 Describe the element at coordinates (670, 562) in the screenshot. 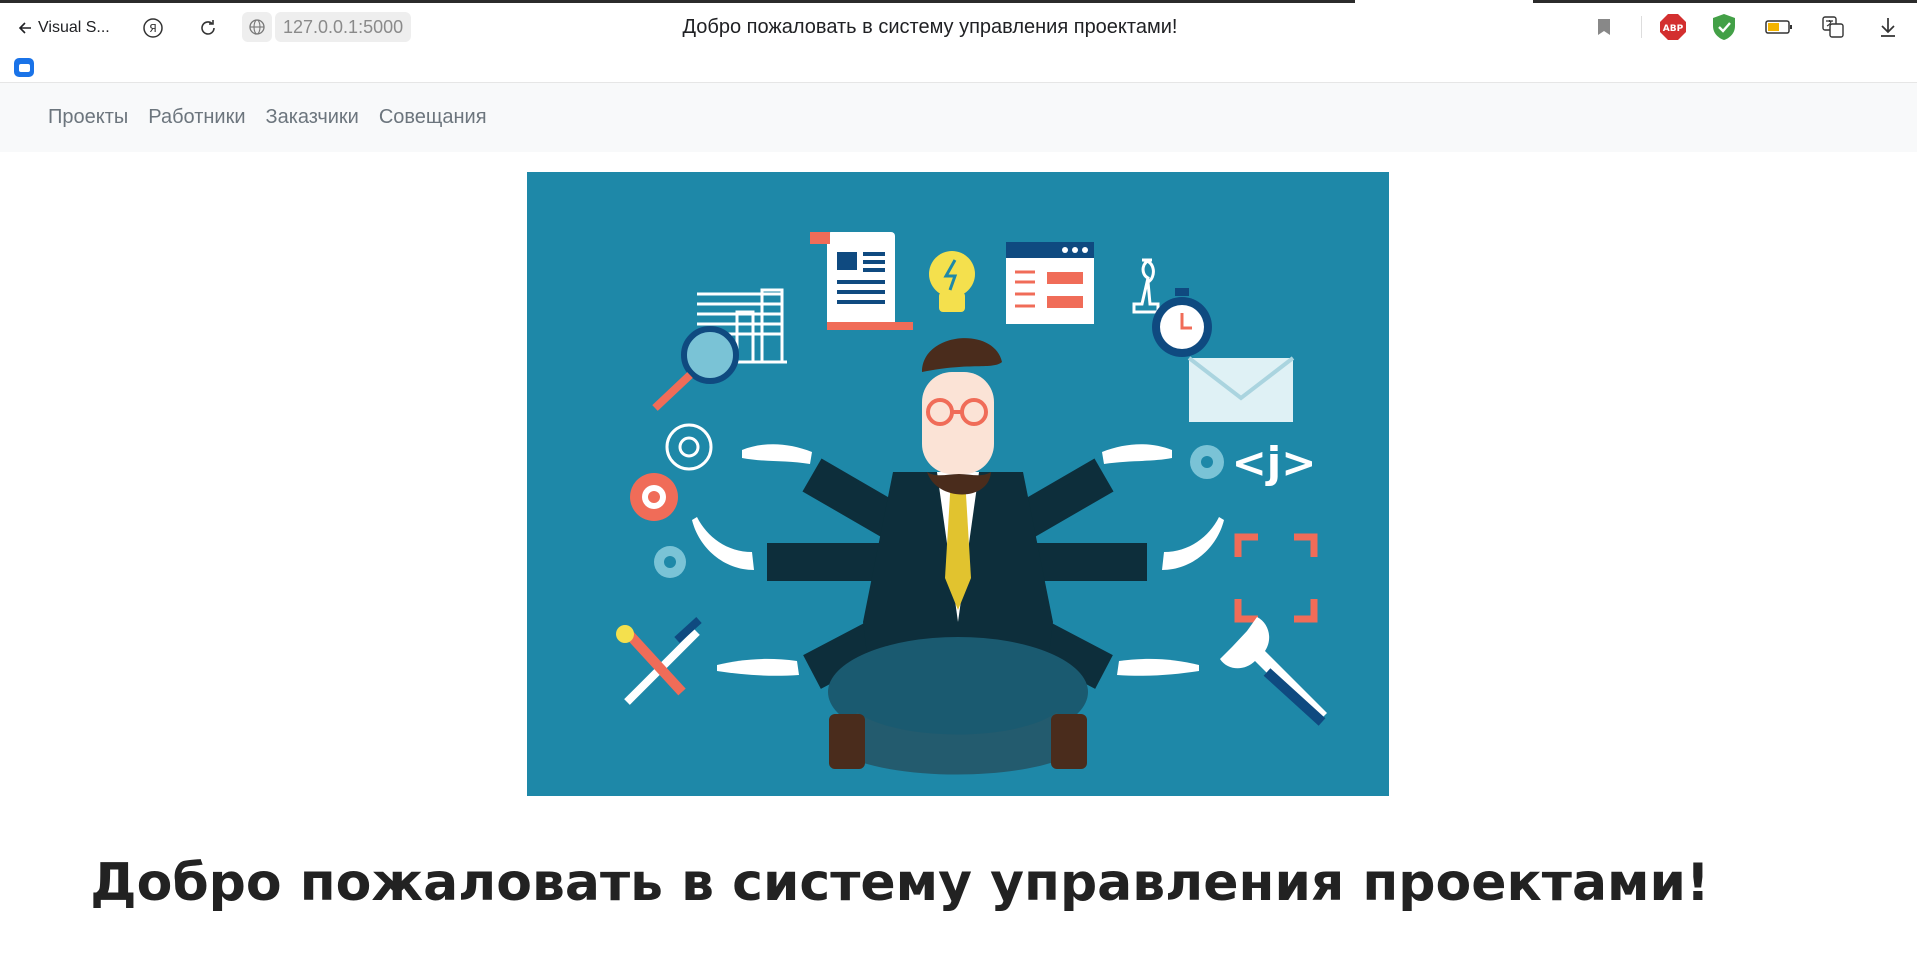

I see `gear-small-icon` at that location.